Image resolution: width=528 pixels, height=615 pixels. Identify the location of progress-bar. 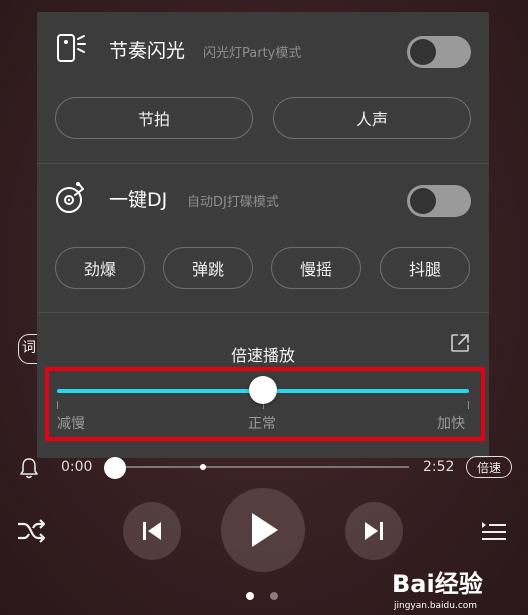
(261, 467).